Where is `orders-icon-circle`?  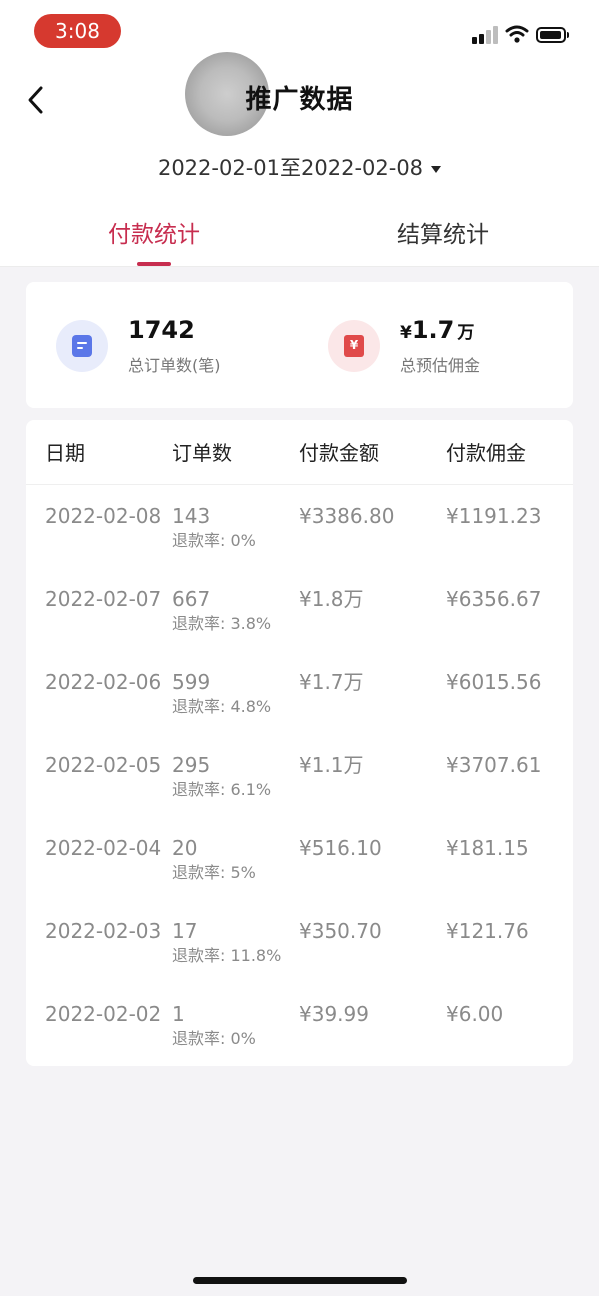
orders-icon-circle is located at coordinates (82, 346).